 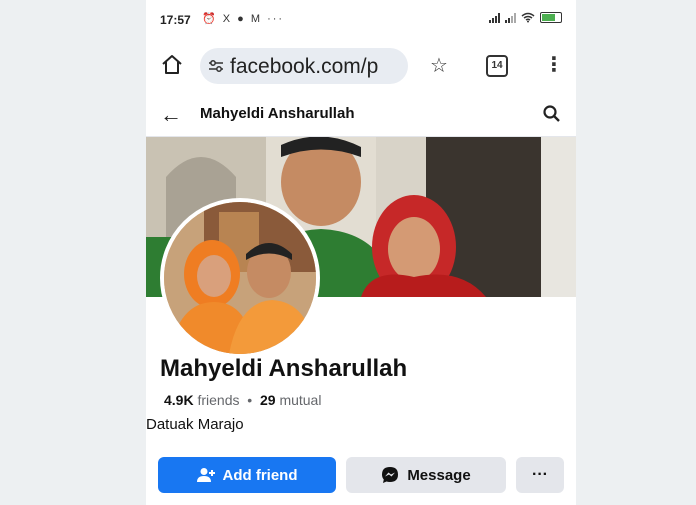 I want to click on message-label: Message, so click(x=439, y=475).